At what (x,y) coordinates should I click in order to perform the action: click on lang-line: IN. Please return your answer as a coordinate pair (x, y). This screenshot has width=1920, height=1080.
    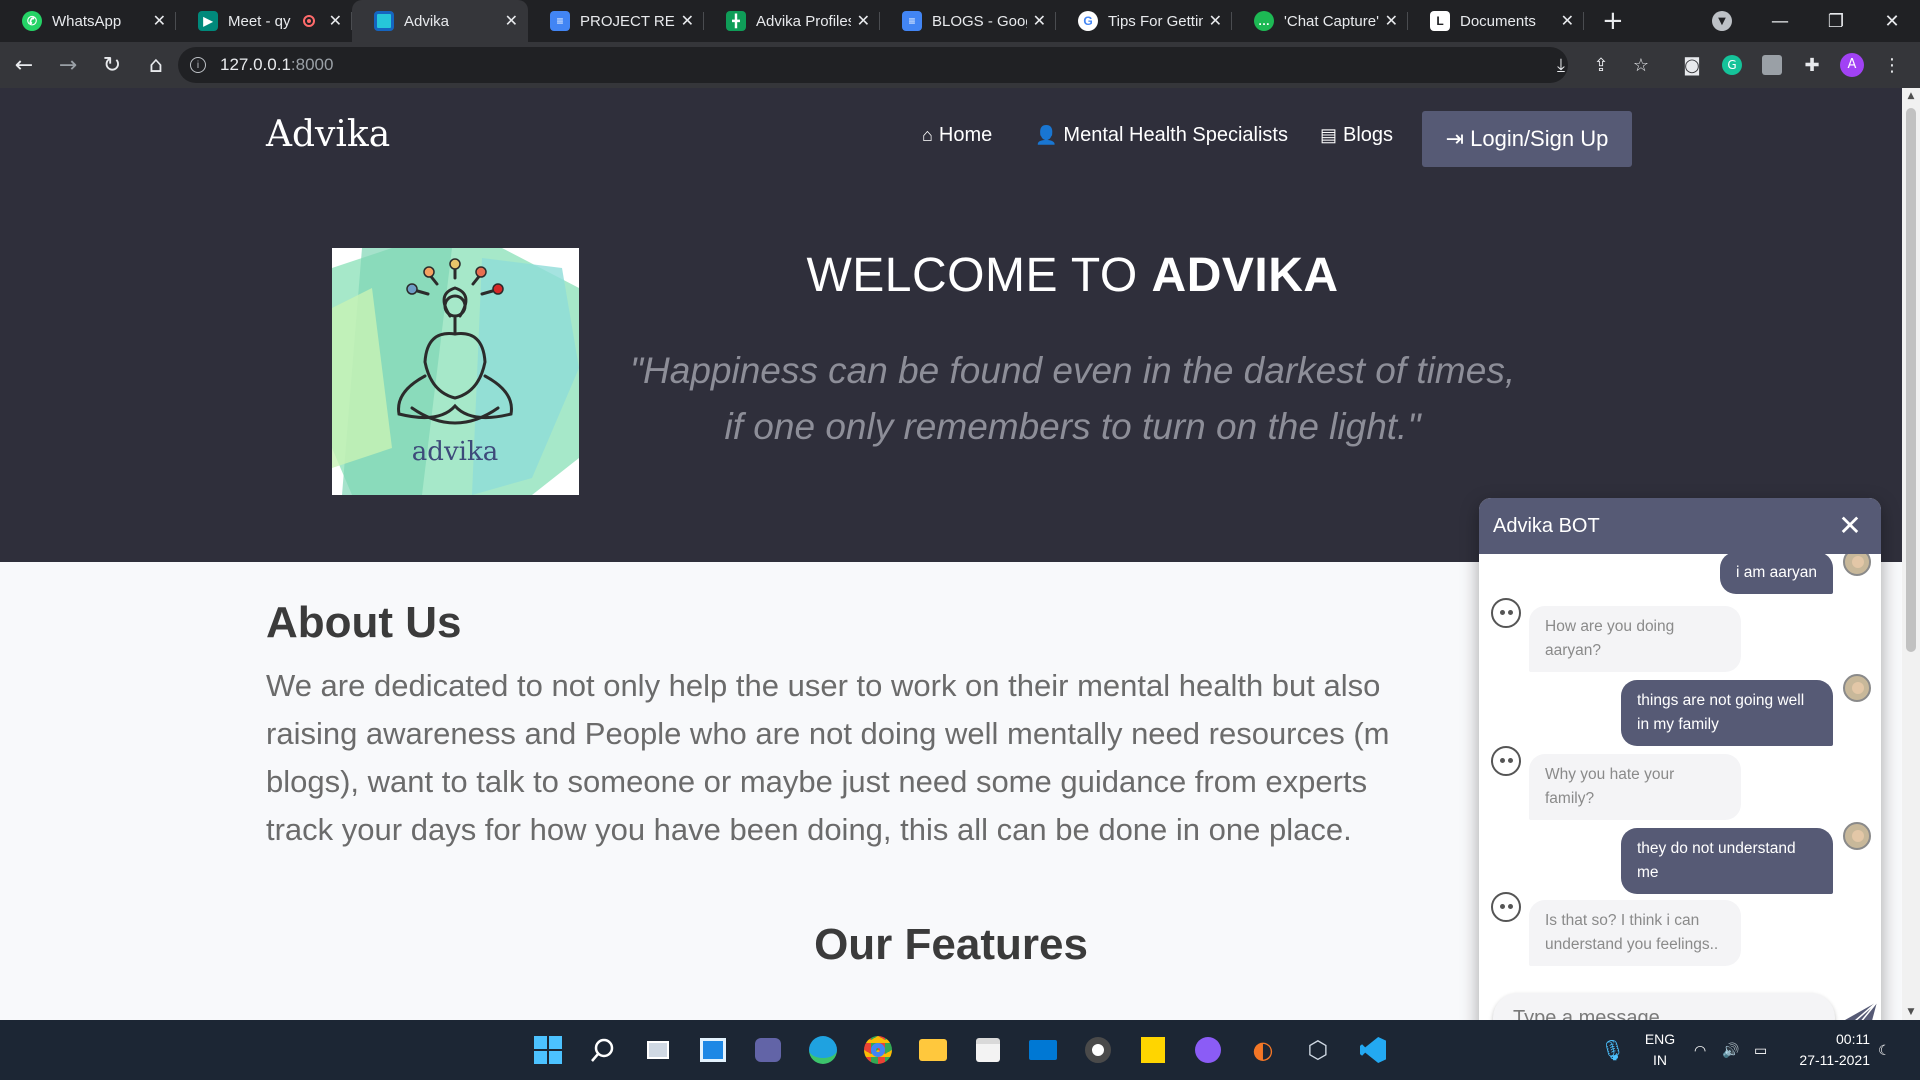
    Looking at the image, I should click on (1660, 1060).